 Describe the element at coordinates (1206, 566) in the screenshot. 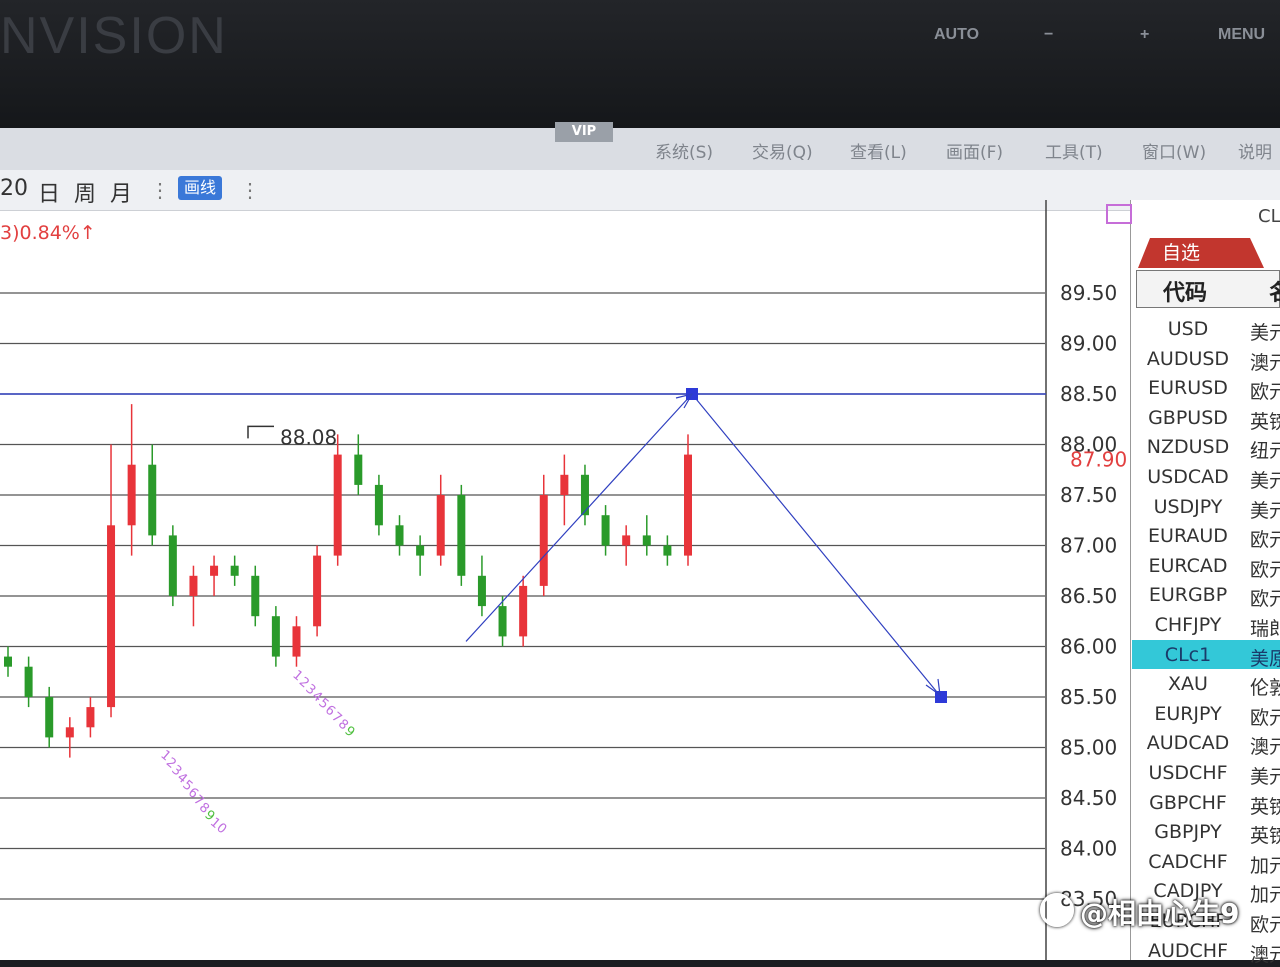

I see `watchlist-row: EURCAD 欧元` at that location.